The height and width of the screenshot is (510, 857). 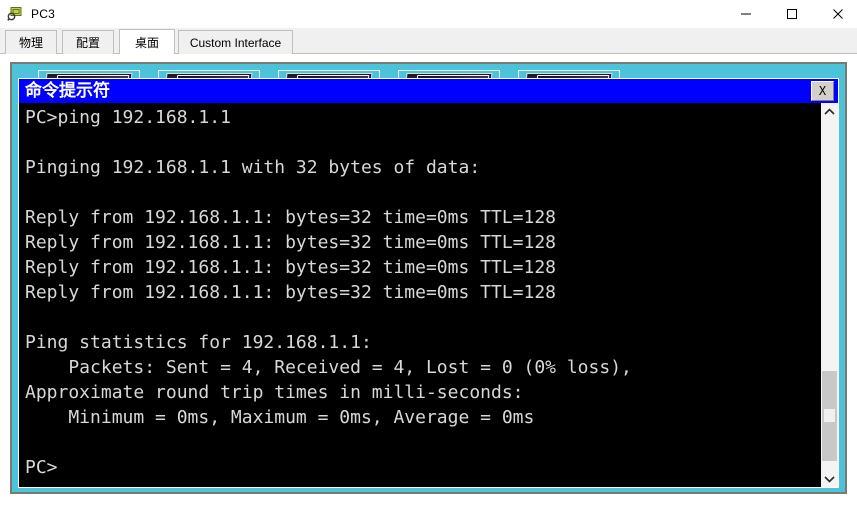 I want to click on minimize-button, so click(x=746, y=14).